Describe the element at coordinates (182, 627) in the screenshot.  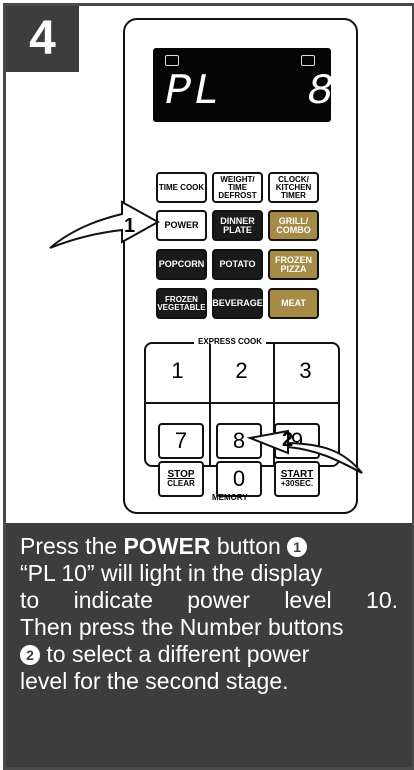
I see `caption-line-4: Then press the Number buttons` at that location.